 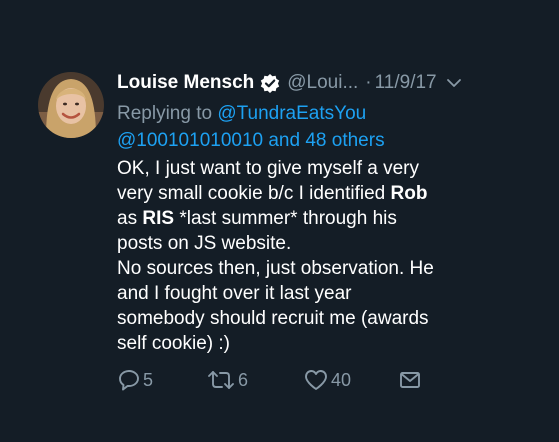 What do you see at coordinates (204, 243) in the screenshot?
I see `tweet-text-line: posts on JS website.` at bounding box center [204, 243].